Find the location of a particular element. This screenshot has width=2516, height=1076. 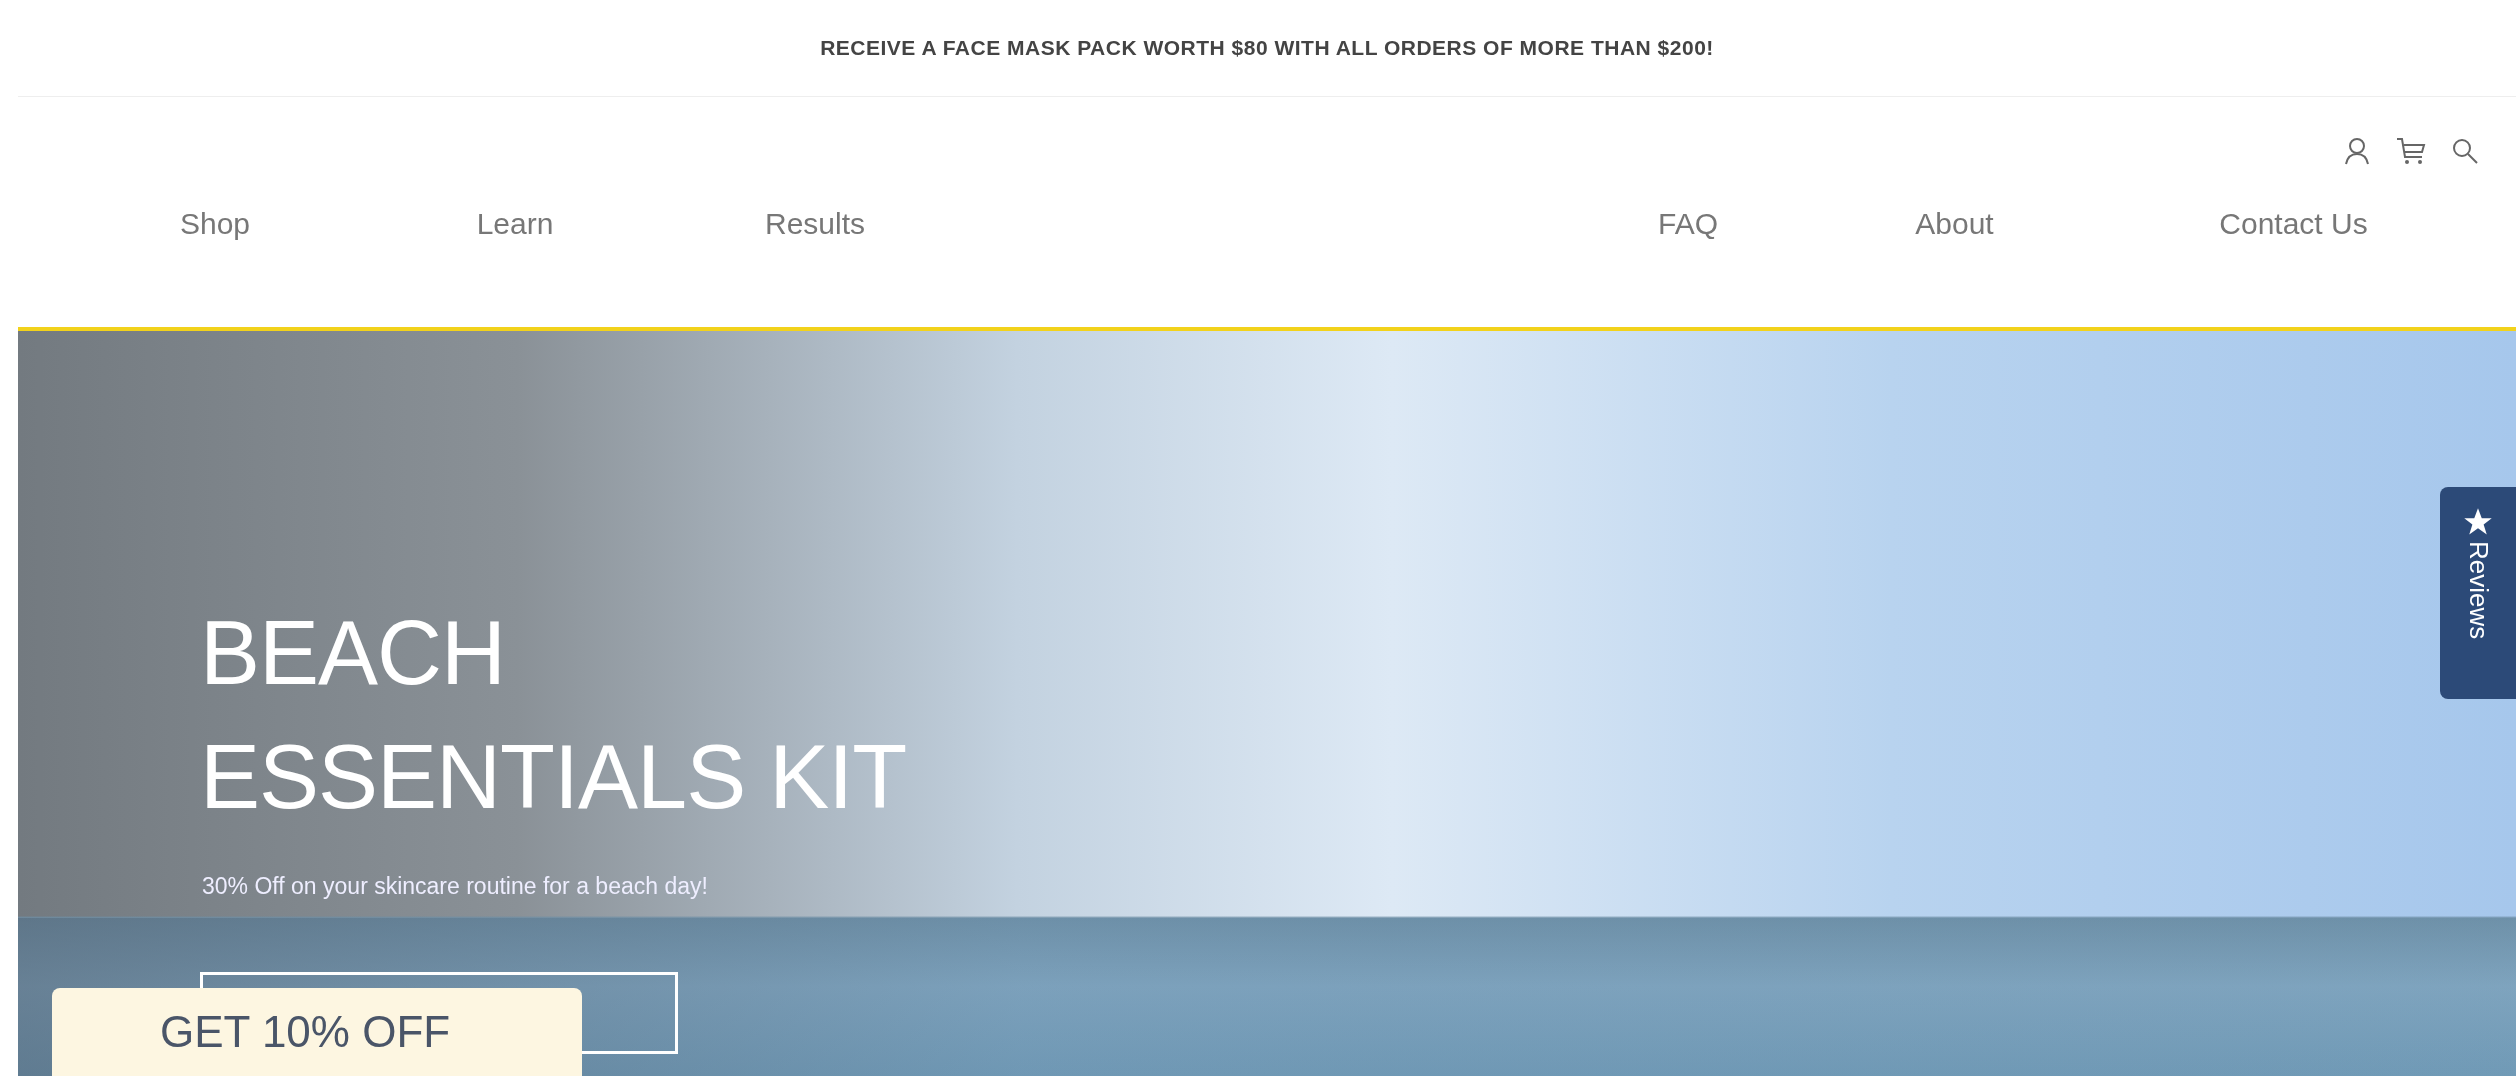

hero-subtitle: 30% Off on your skincare routine for a beach day! is located at coordinates (455, 886).